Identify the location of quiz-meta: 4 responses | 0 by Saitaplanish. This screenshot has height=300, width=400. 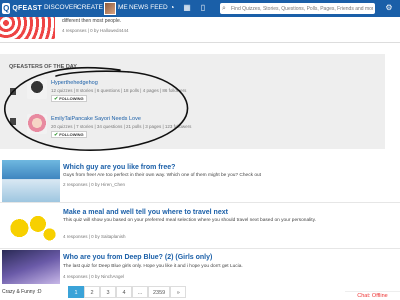
(94, 236).